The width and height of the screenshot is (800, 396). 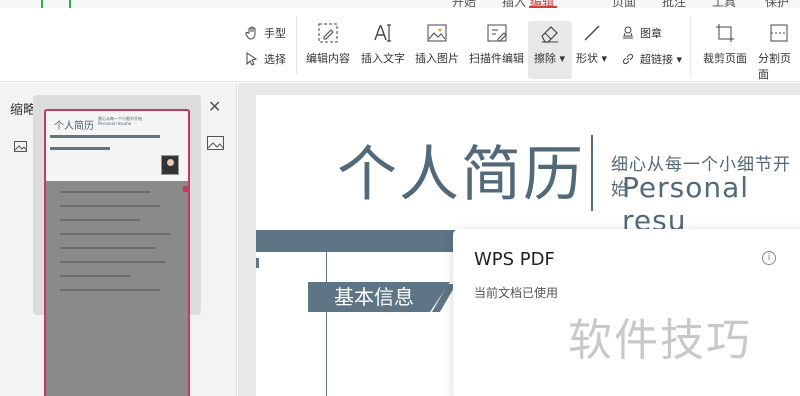 I want to click on close-icon: ✕, so click(x=214, y=106).